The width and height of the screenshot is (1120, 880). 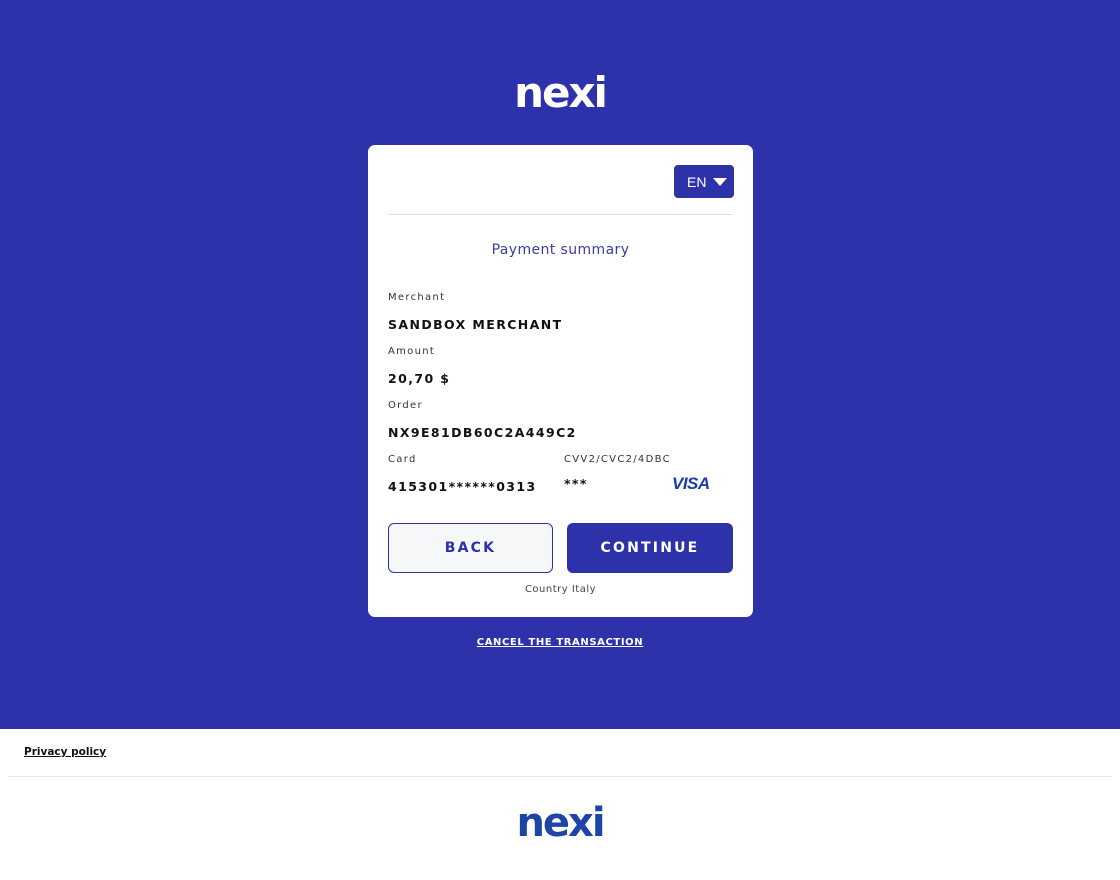 What do you see at coordinates (419, 378) in the screenshot?
I see `amount-value: 20,70 $` at bounding box center [419, 378].